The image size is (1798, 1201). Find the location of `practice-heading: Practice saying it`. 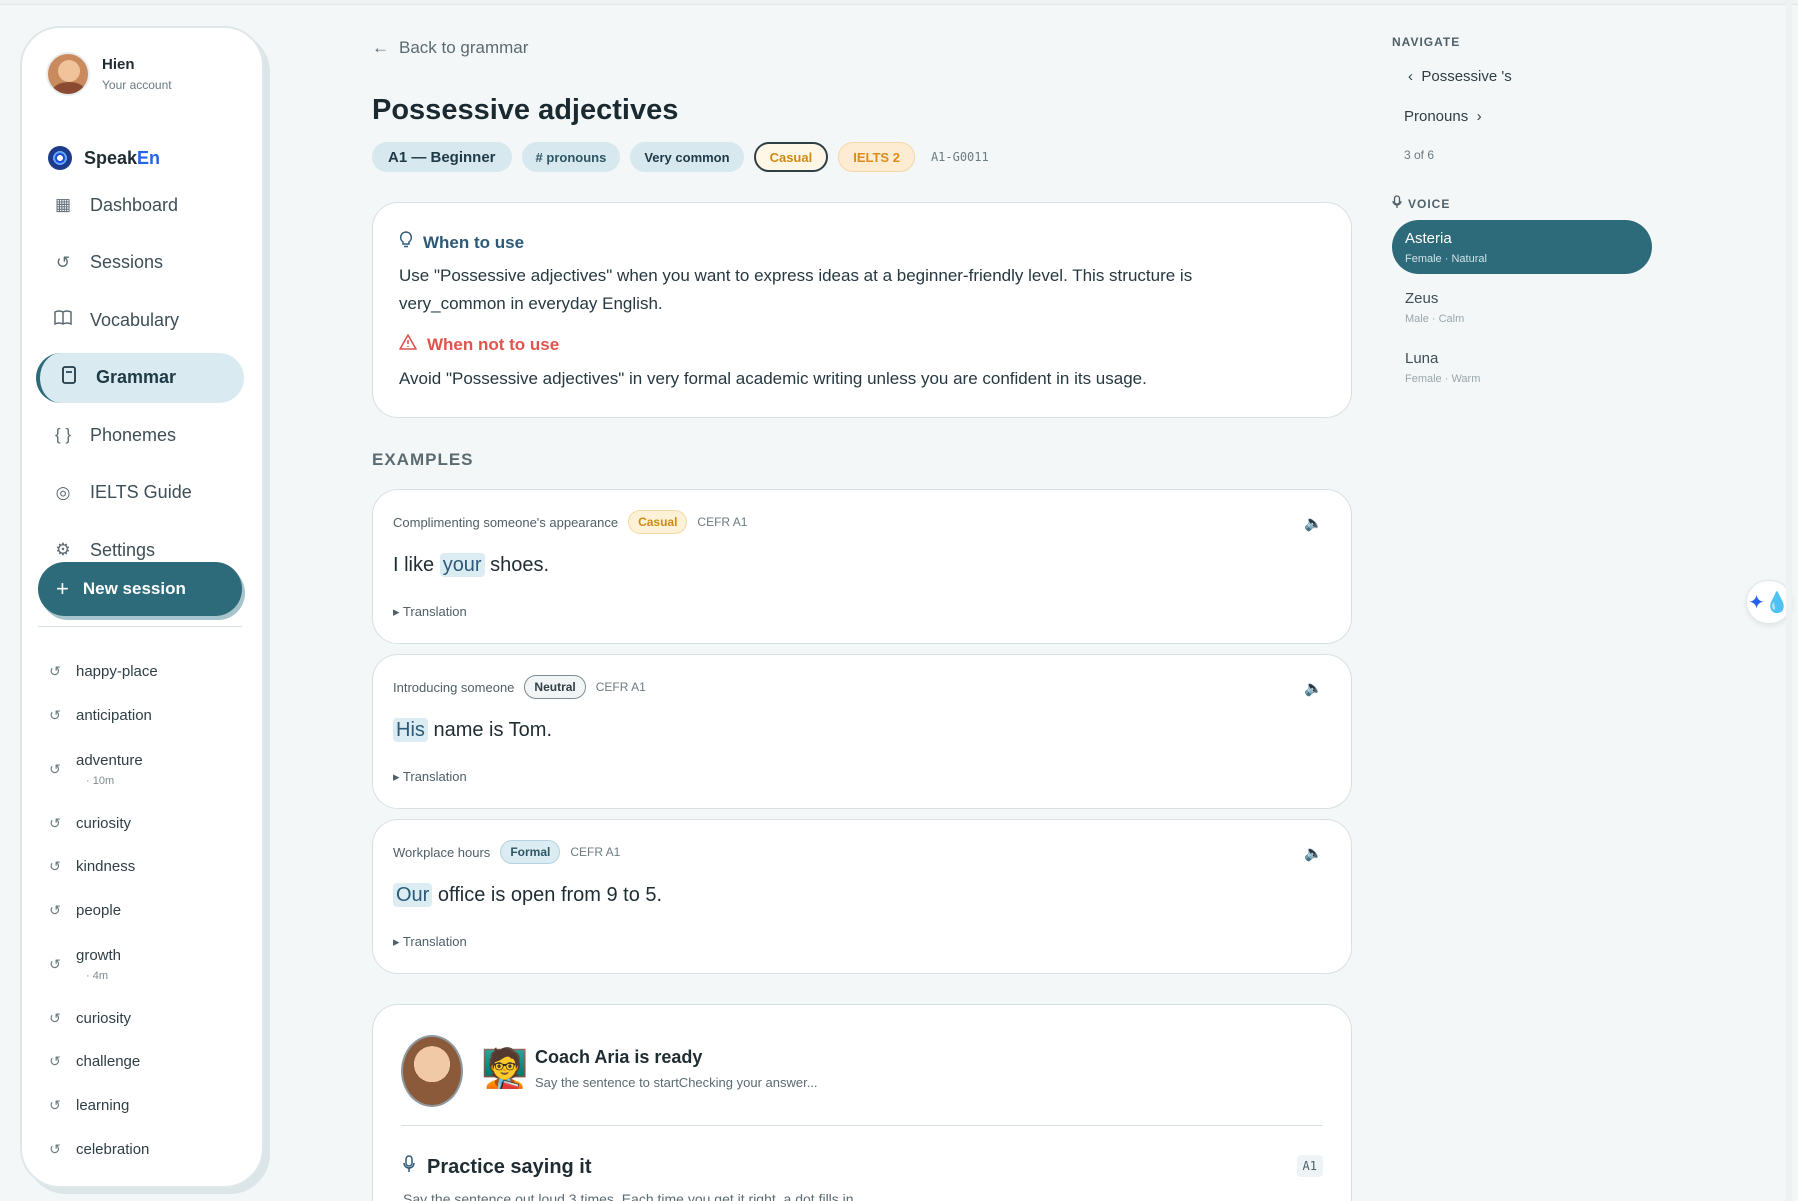

practice-heading: Practice saying it is located at coordinates (497, 1167).